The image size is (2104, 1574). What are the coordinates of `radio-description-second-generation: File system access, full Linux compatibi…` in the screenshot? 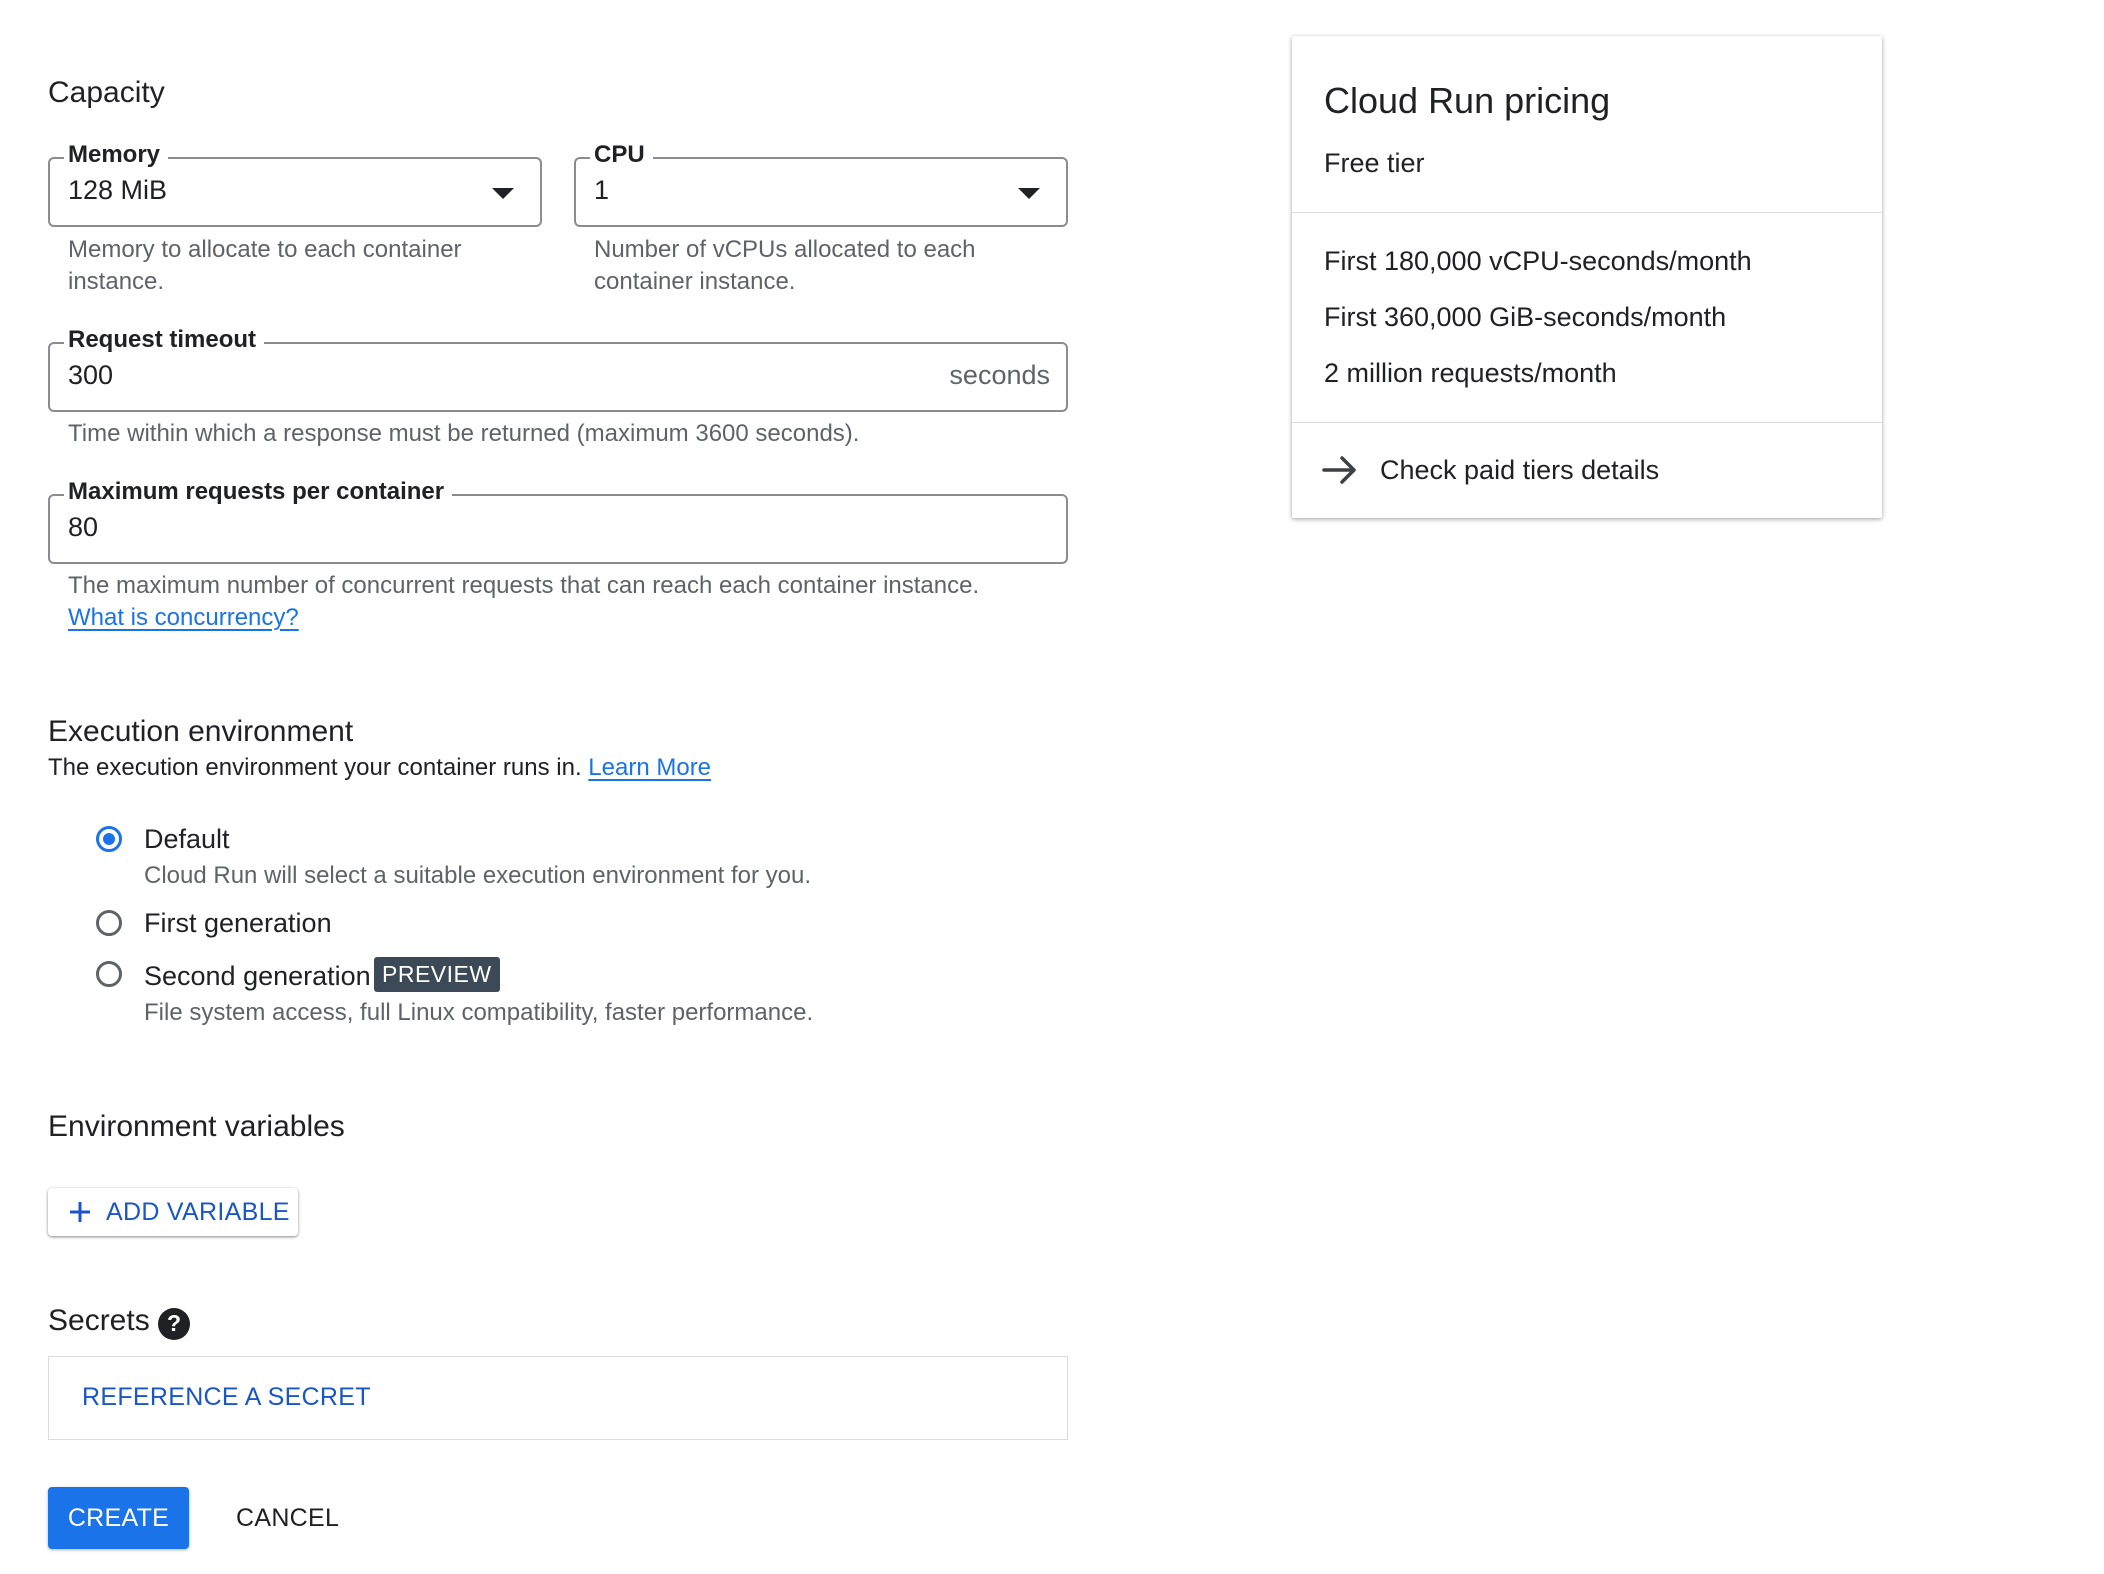 It's located at (479, 1012).